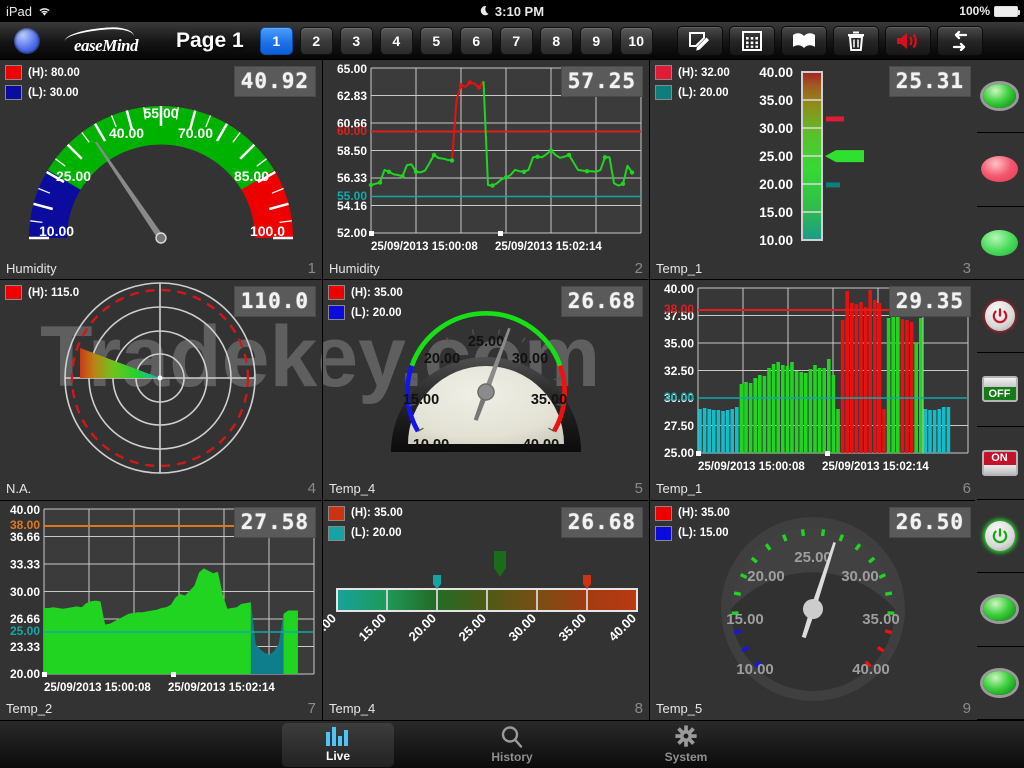 The height and width of the screenshot is (768, 1024). What do you see at coordinates (396, 40) in the screenshot?
I see `page-button-4: 4` at bounding box center [396, 40].